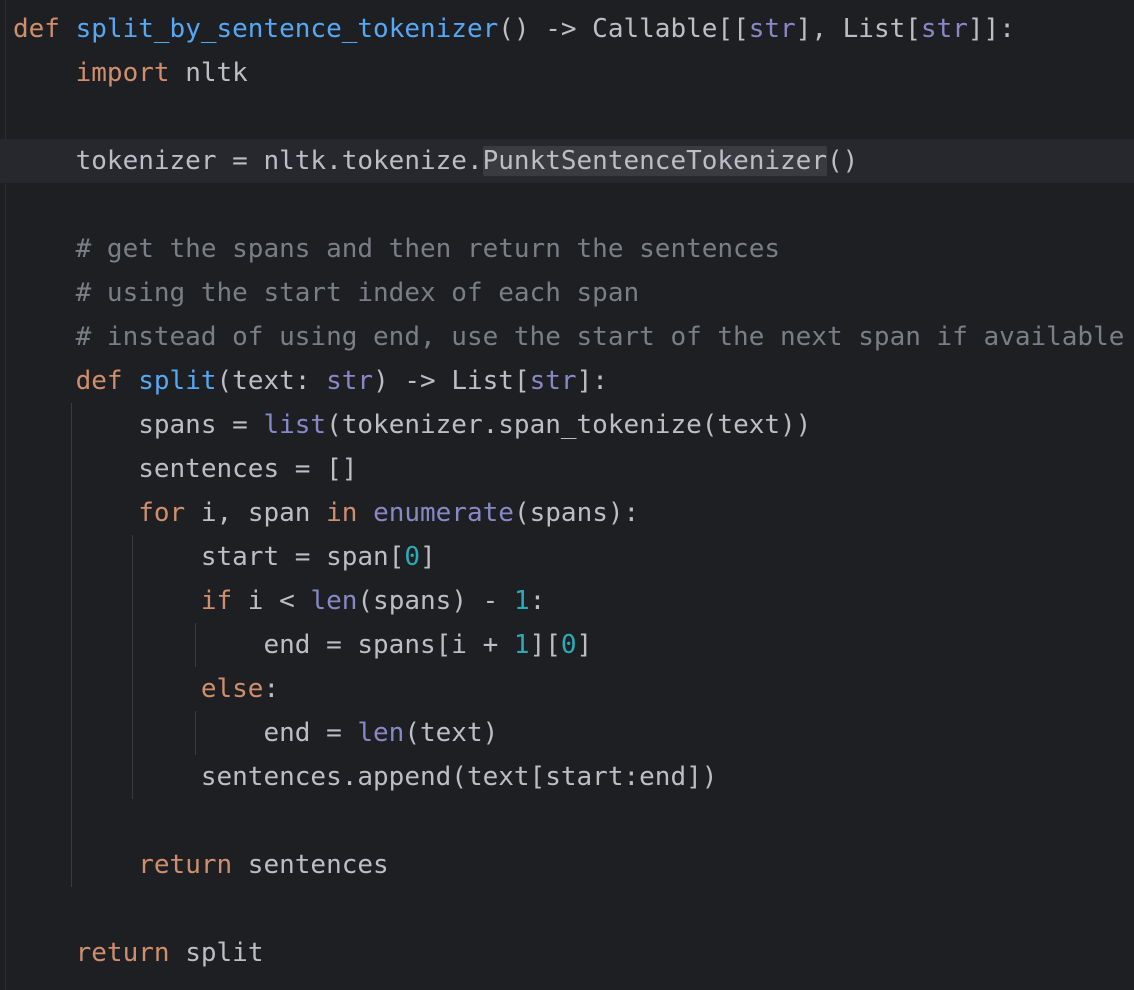 This screenshot has height=990, width=1134. What do you see at coordinates (545, 645) in the screenshot?
I see `code-token: ][` at bounding box center [545, 645].